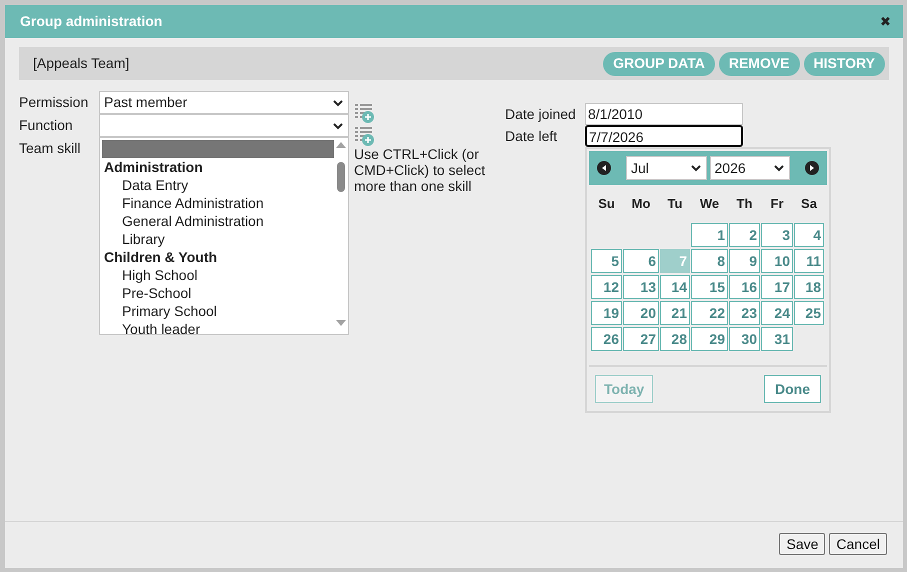  What do you see at coordinates (809, 313) in the screenshot?
I see `day-cell: 25` at bounding box center [809, 313].